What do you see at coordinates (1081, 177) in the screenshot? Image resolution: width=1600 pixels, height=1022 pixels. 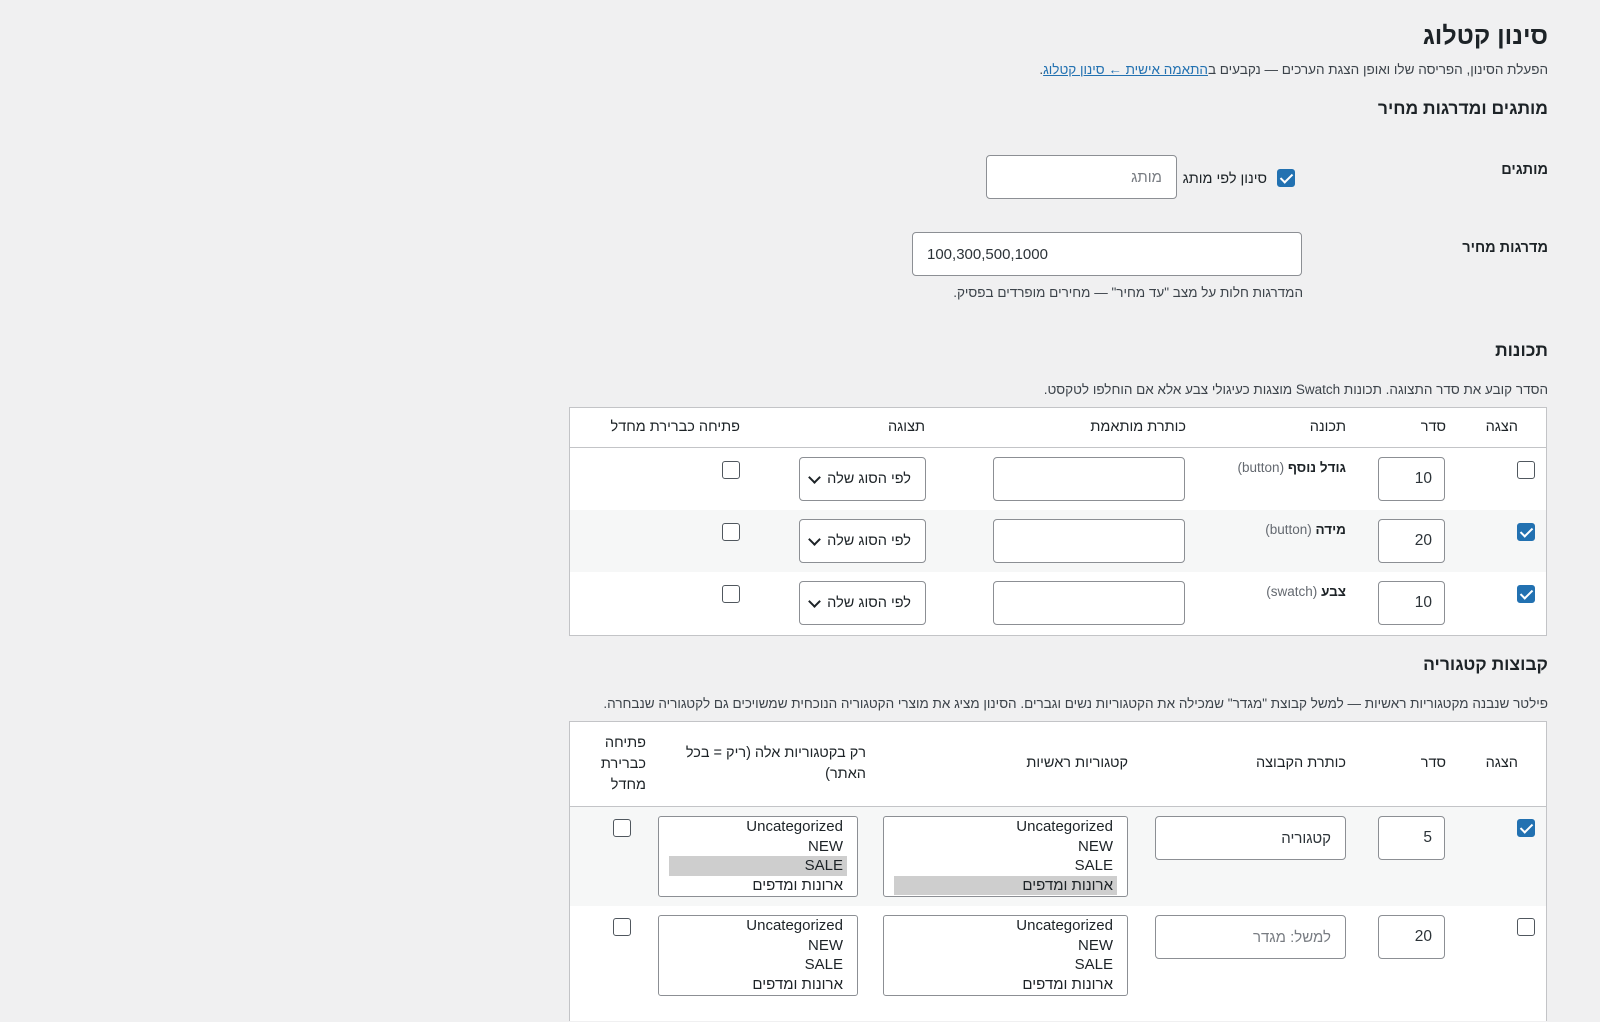 I see `brand-input` at bounding box center [1081, 177].